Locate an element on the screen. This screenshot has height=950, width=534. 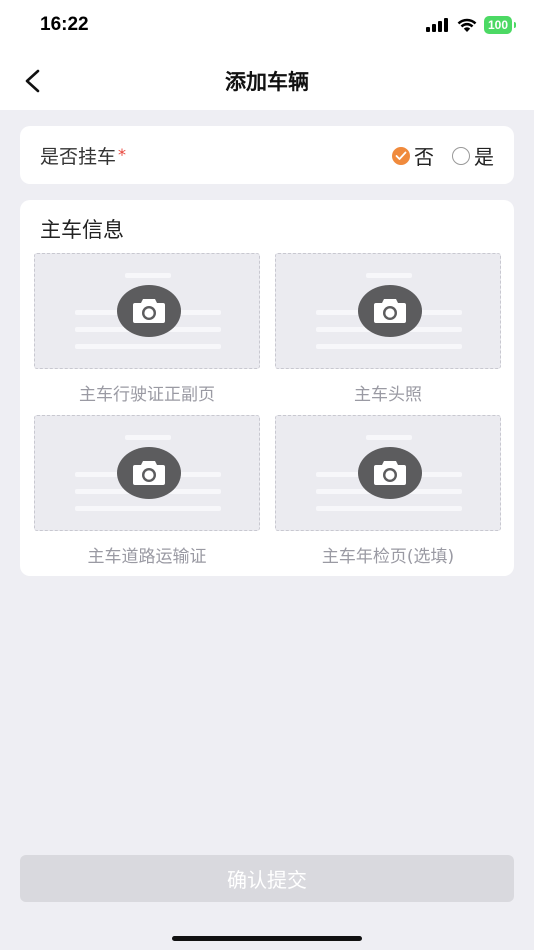
page-title: 添加车辆 is located at coordinates (267, 82).